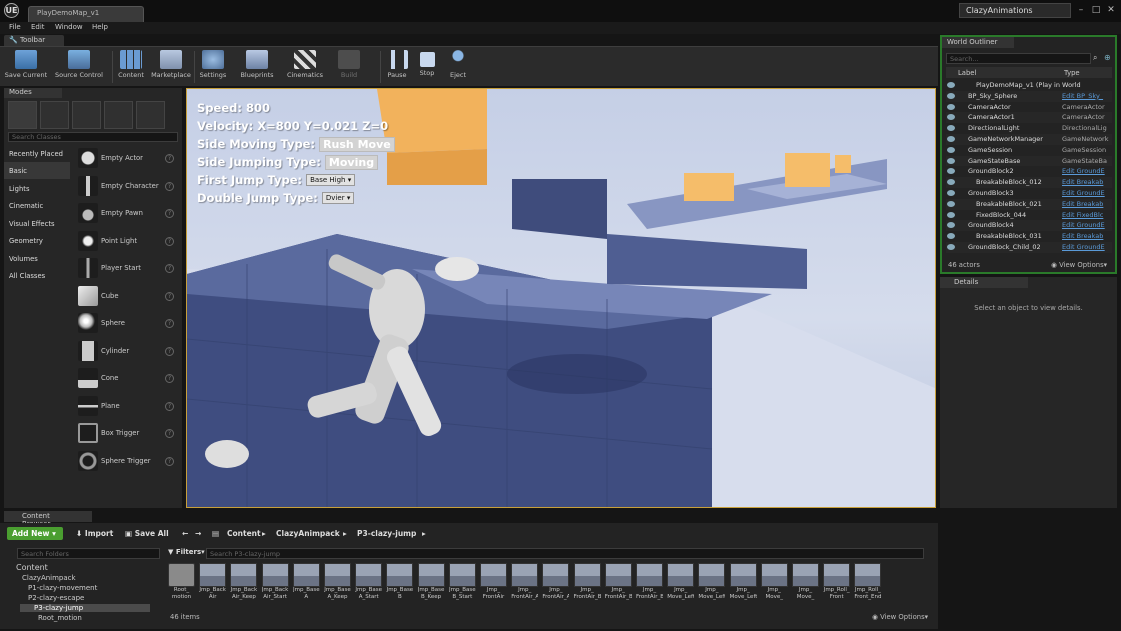 This screenshot has width=1121, height=631. Describe the element at coordinates (1072, 73) in the screenshot. I see `column-type: Type` at that location.